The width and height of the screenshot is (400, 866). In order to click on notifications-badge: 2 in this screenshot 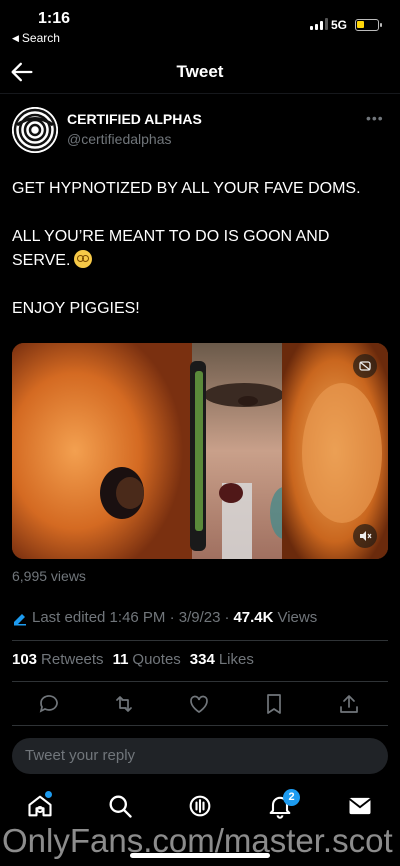, I will do `click(291, 797)`.